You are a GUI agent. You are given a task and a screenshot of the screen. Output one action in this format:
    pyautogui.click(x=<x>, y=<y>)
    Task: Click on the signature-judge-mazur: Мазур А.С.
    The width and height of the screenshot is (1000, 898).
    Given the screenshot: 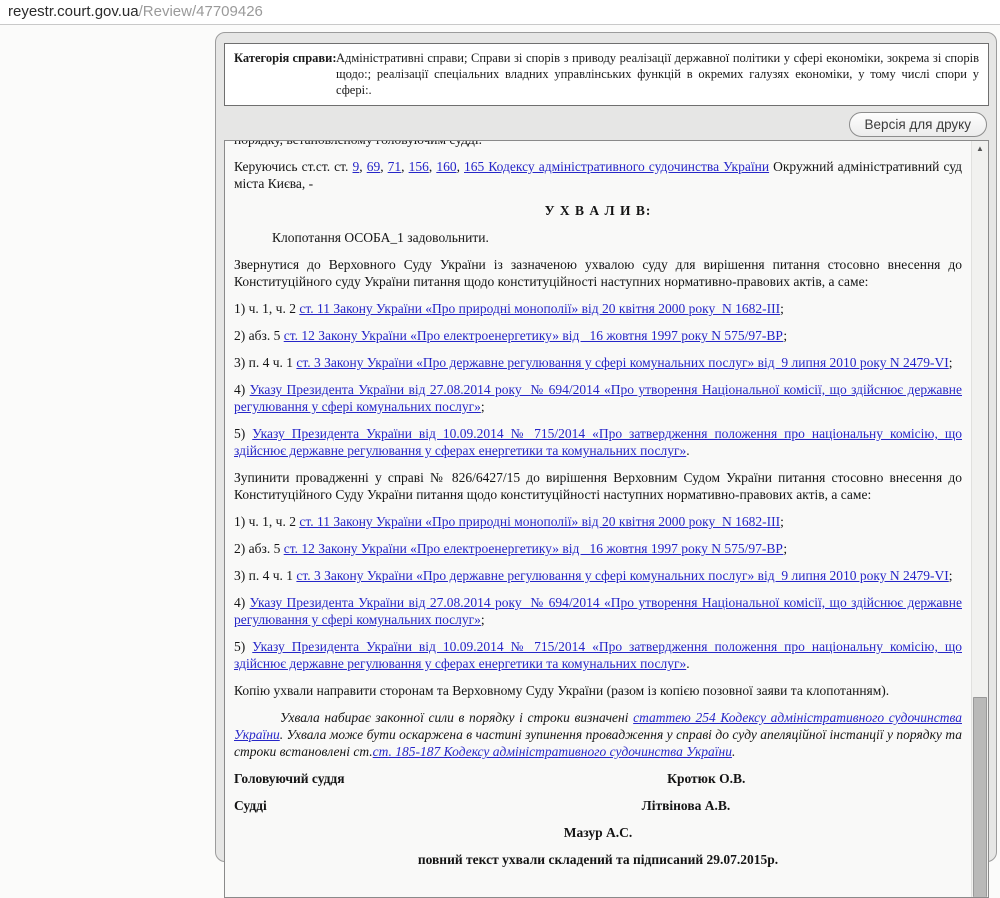 What is the action you would take?
    pyautogui.click(x=598, y=832)
    